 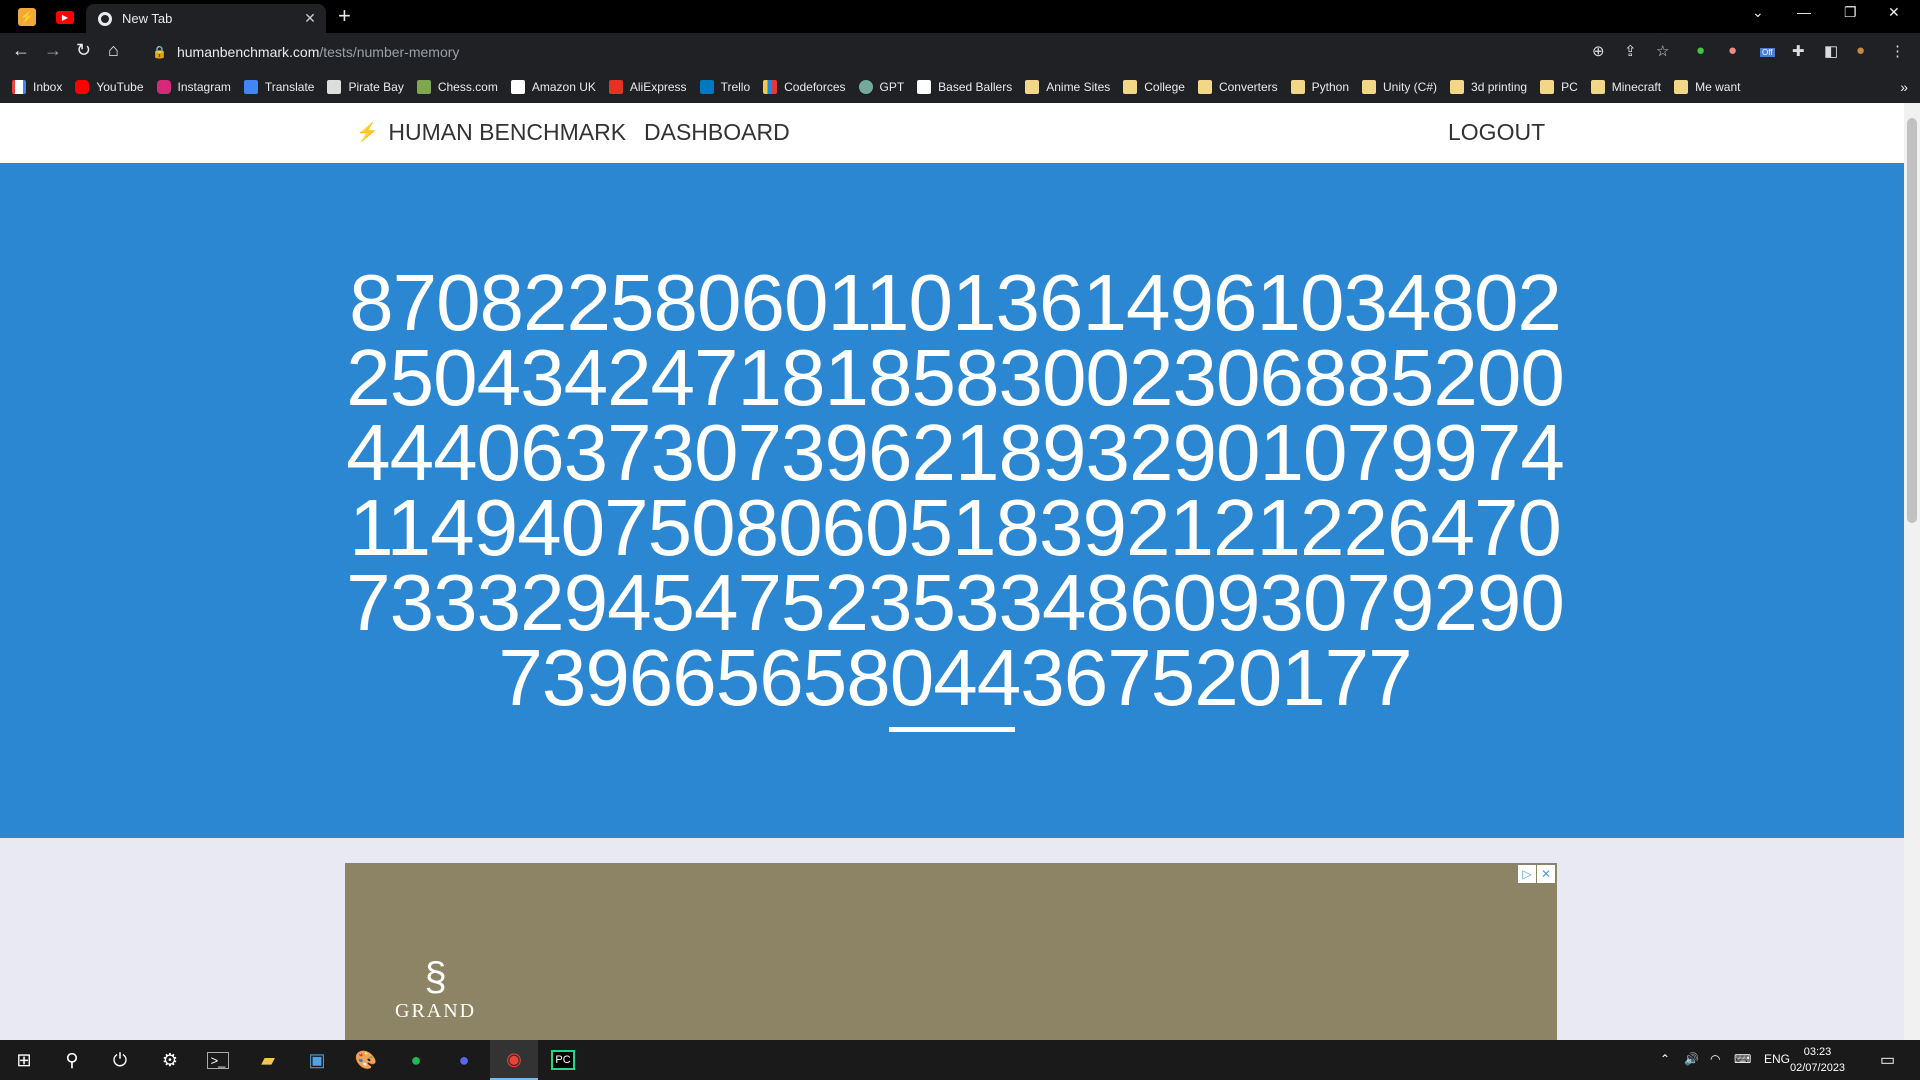 What do you see at coordinates (1912, 571) in the screenshot?
I see `page-scrollbar` at bounding box center [1912, 571].